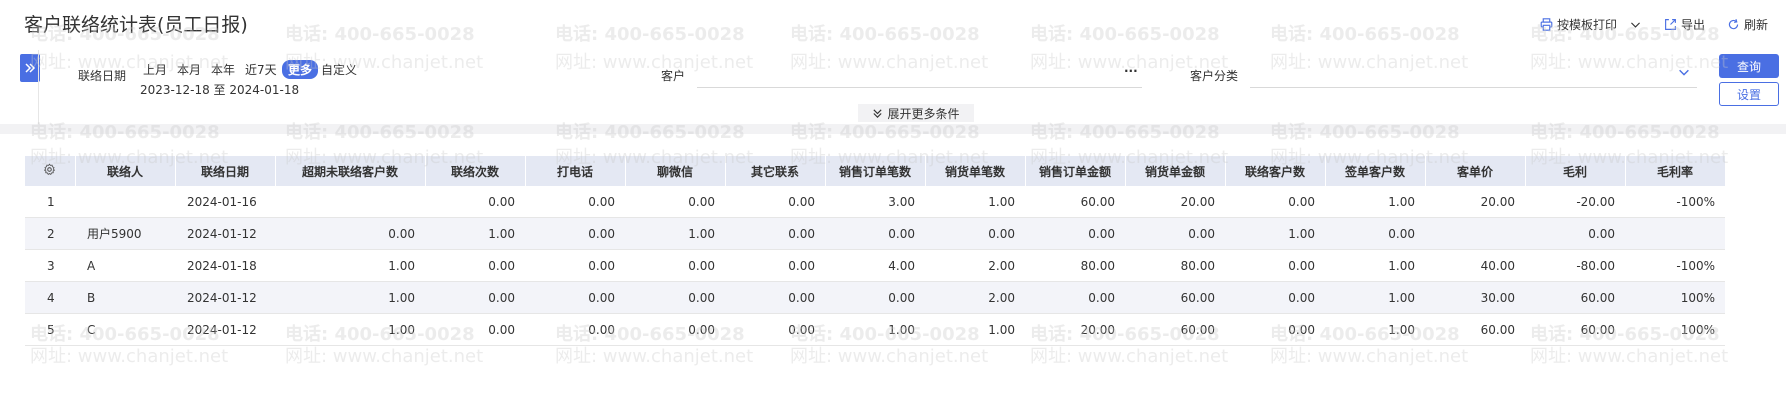 This screenshot has width=1786, height=400. I want to click on export-button: 导出, so click(1684, 24).